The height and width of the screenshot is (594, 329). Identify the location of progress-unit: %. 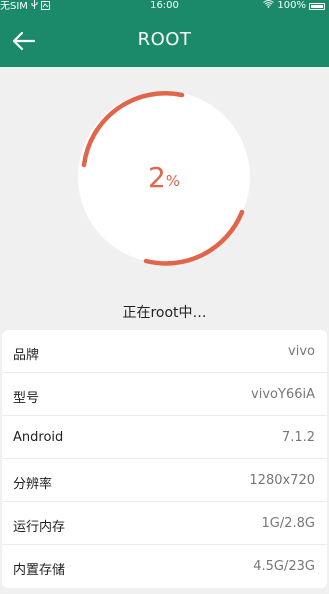
(173, 181).